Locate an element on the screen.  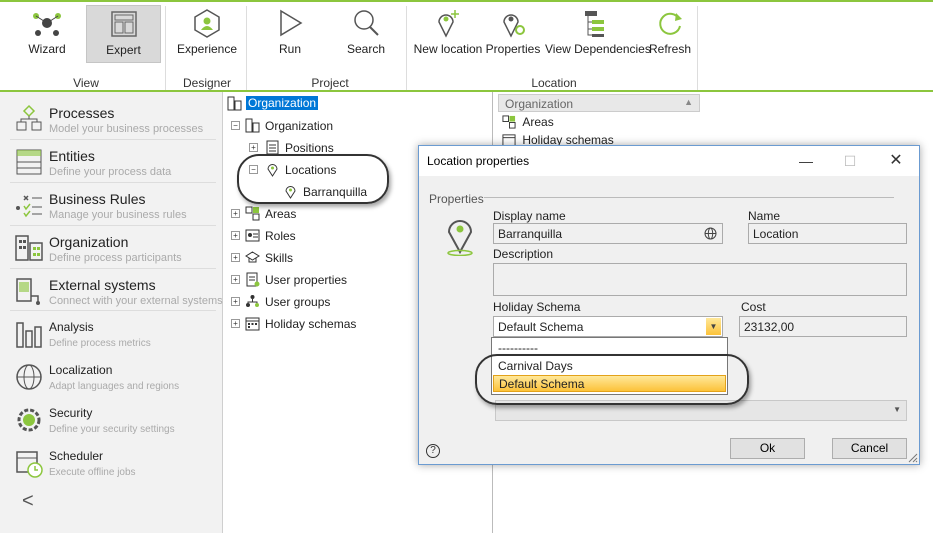
areas-icon is located at coordinates (509, 122).